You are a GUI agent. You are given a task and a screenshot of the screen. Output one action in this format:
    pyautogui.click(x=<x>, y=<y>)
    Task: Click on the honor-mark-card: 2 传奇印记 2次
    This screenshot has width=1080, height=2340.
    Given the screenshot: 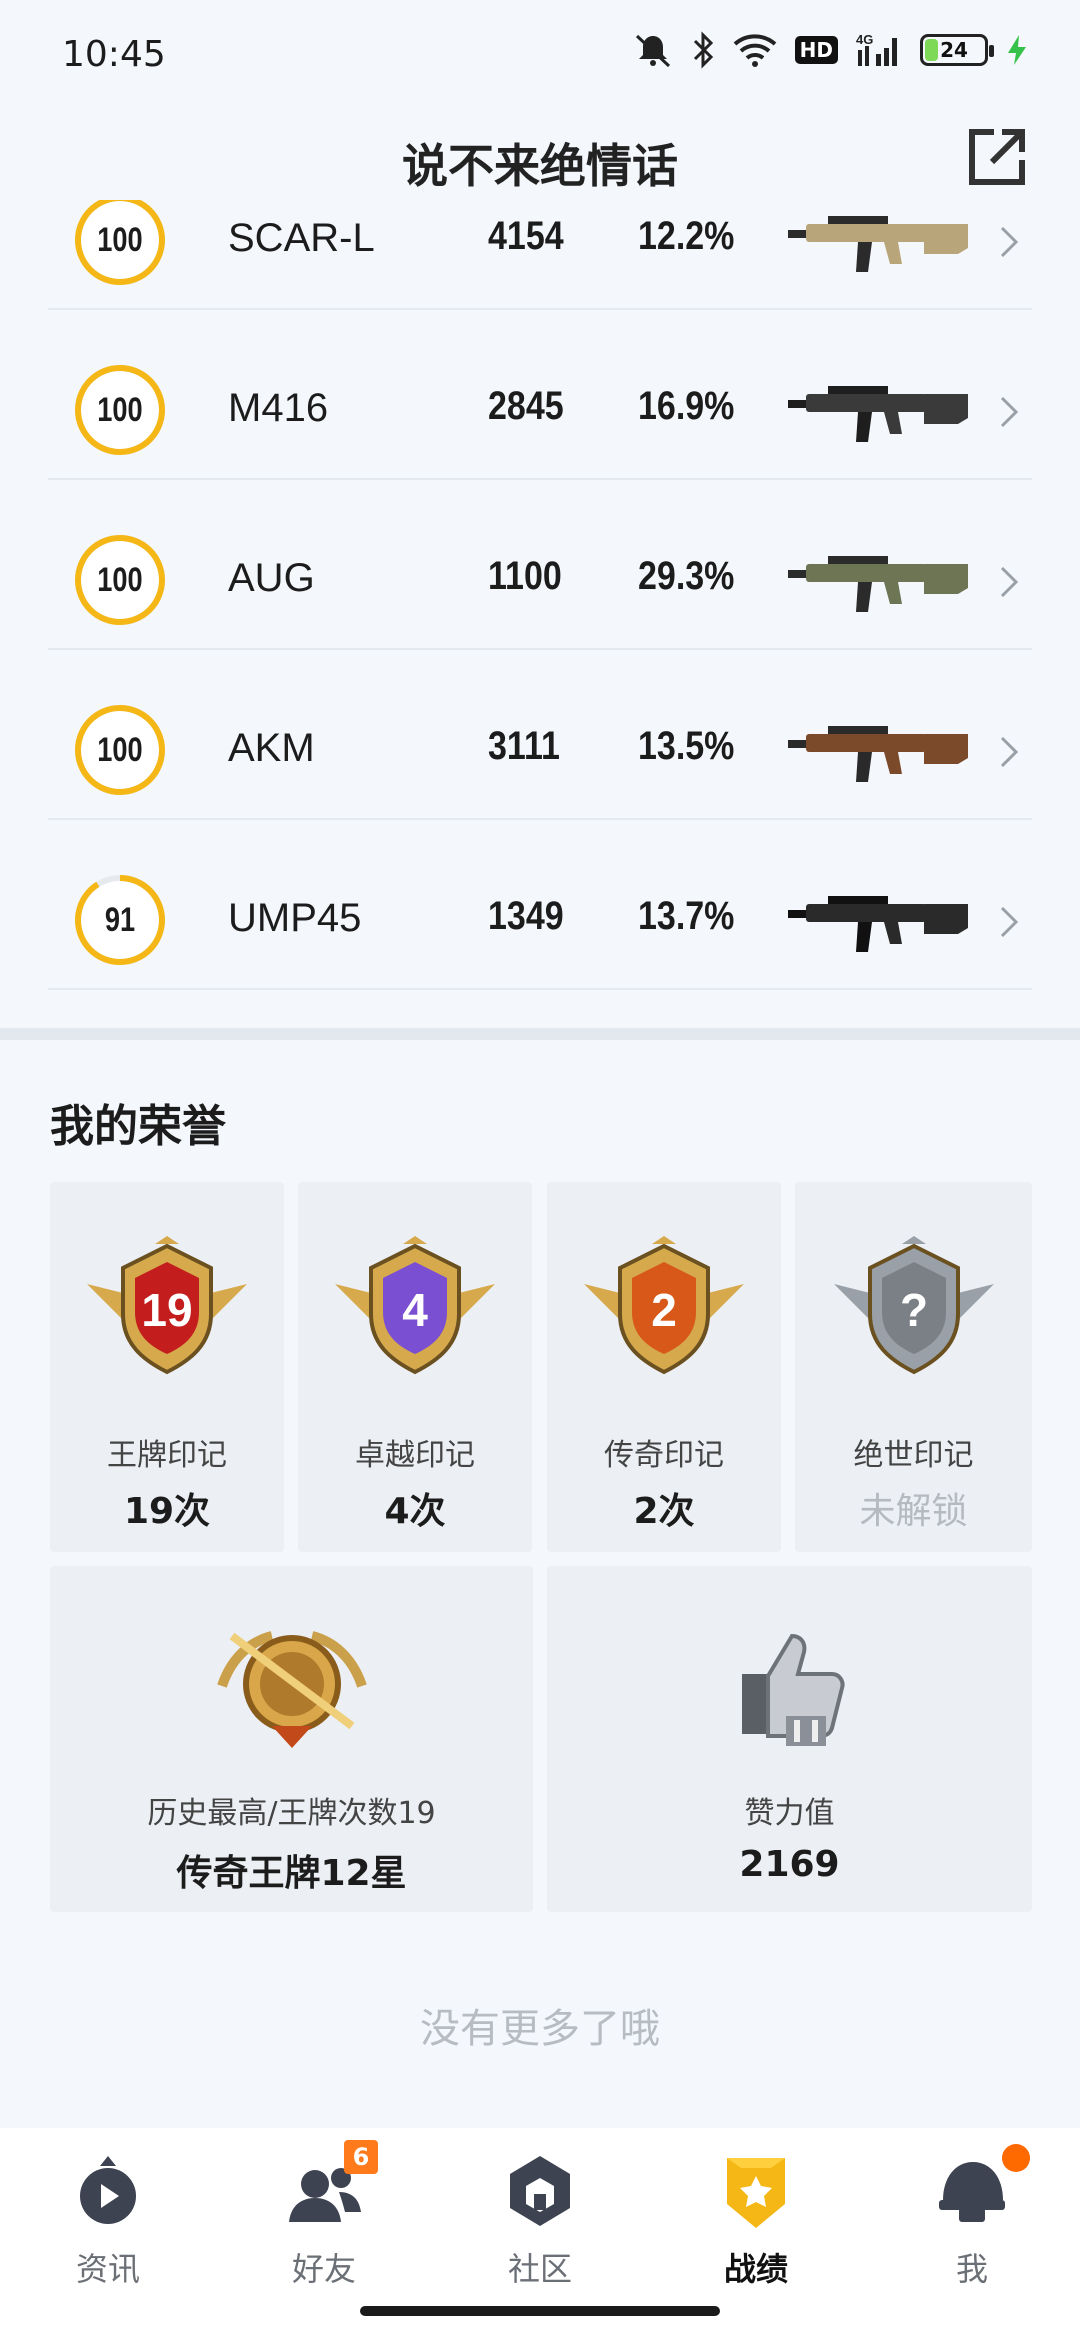 What is the action you would take?
    pyautogui.click(x=664, y=1367)
    